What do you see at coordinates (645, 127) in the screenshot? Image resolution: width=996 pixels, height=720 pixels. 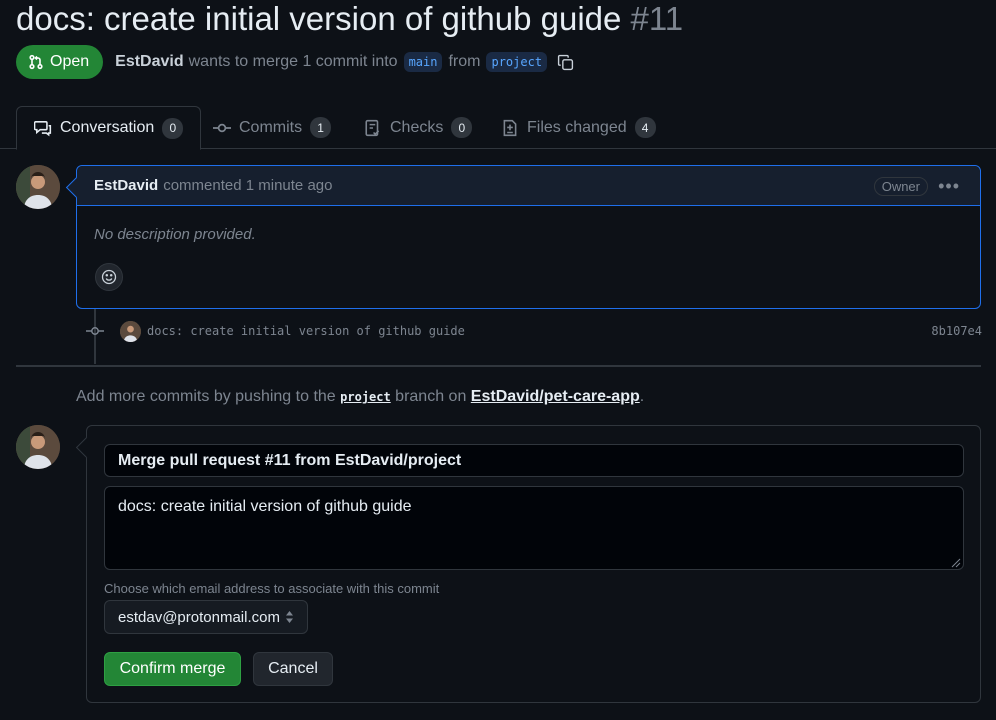 I see `tab-counter: 4` at bounding box center [645, 127].